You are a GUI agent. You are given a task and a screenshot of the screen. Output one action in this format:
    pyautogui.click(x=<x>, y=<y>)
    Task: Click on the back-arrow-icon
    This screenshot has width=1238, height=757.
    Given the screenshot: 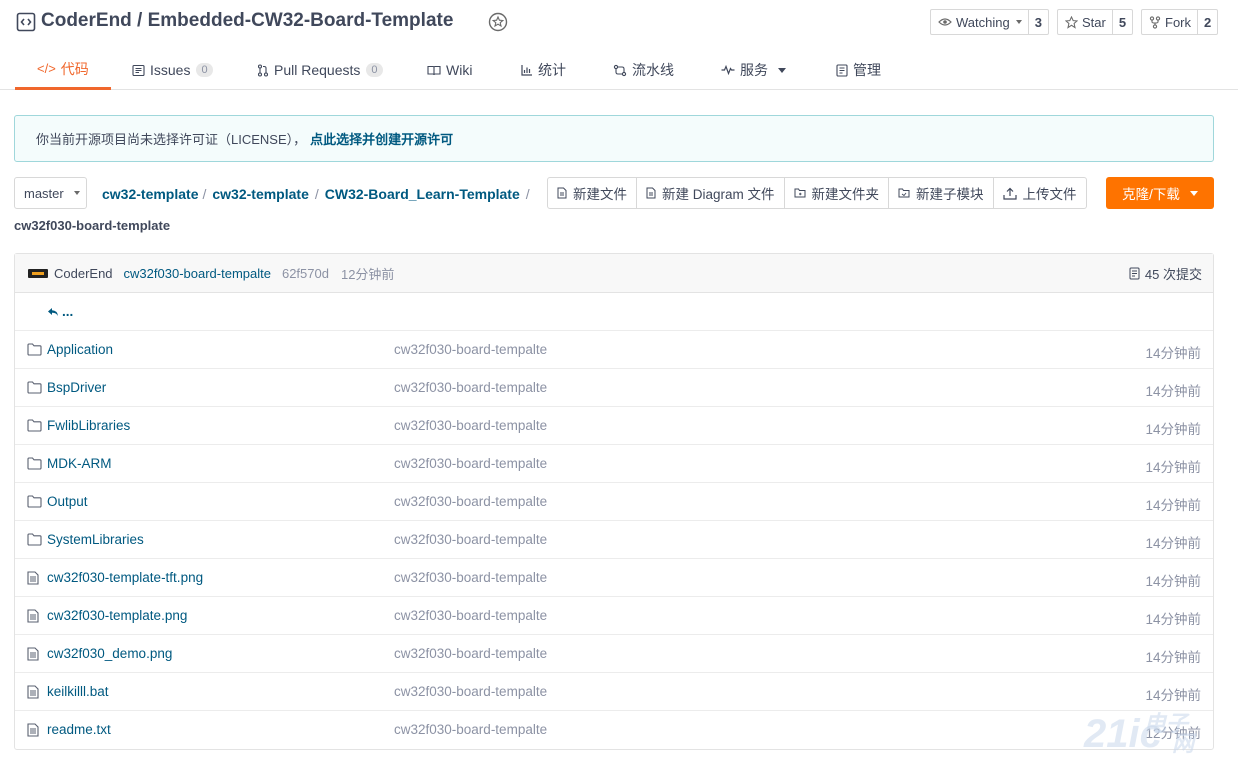 What is the action you would take?
    pyautogui.click(x=53, y=311)
    